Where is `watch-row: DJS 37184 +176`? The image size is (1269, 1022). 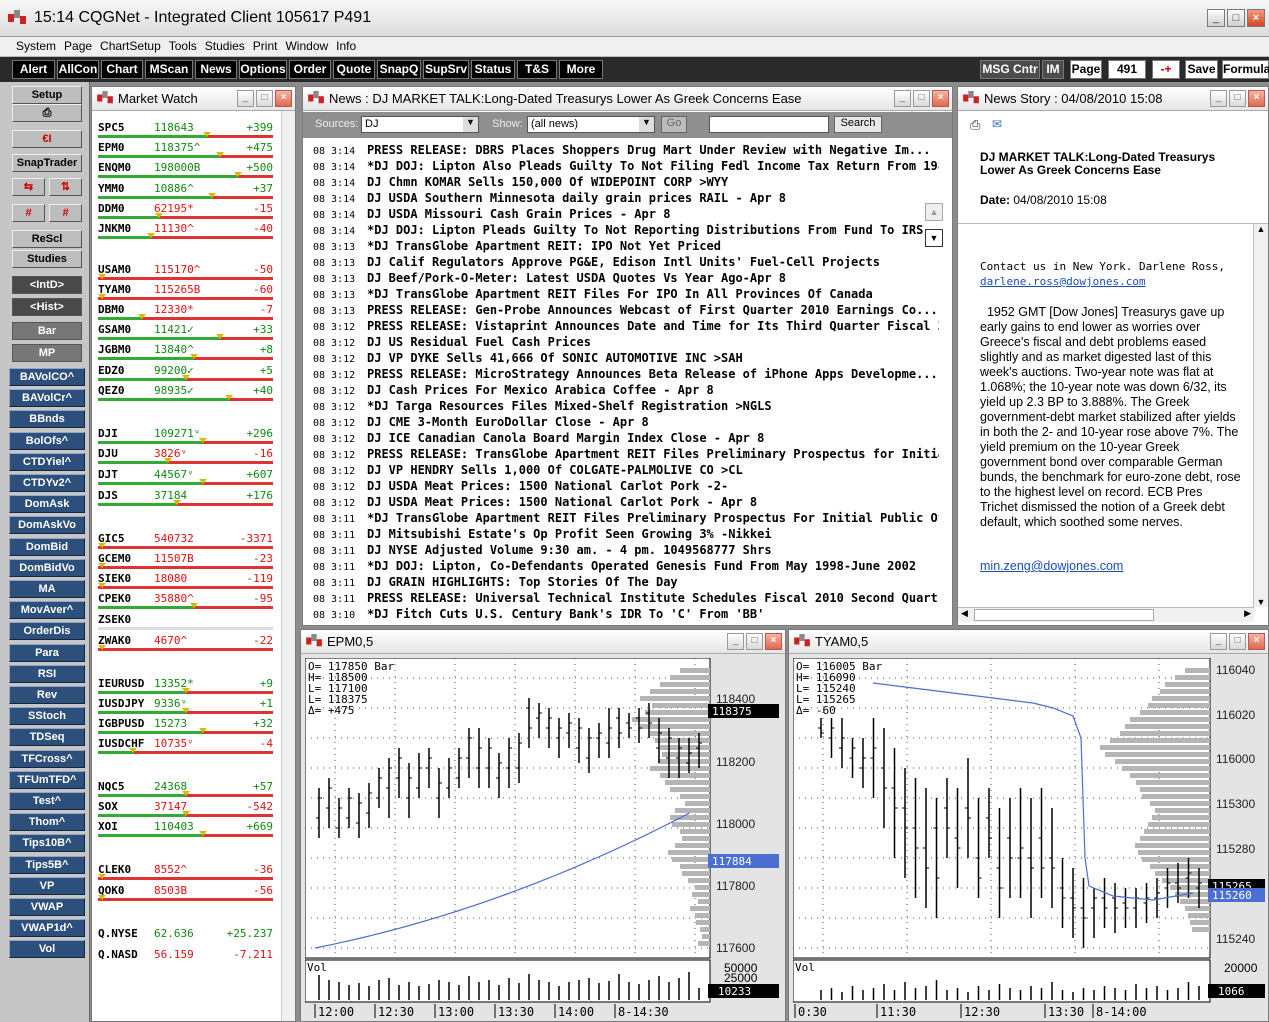 watch-row: DJS 37184 +176 is located at coordinates (185, 497).